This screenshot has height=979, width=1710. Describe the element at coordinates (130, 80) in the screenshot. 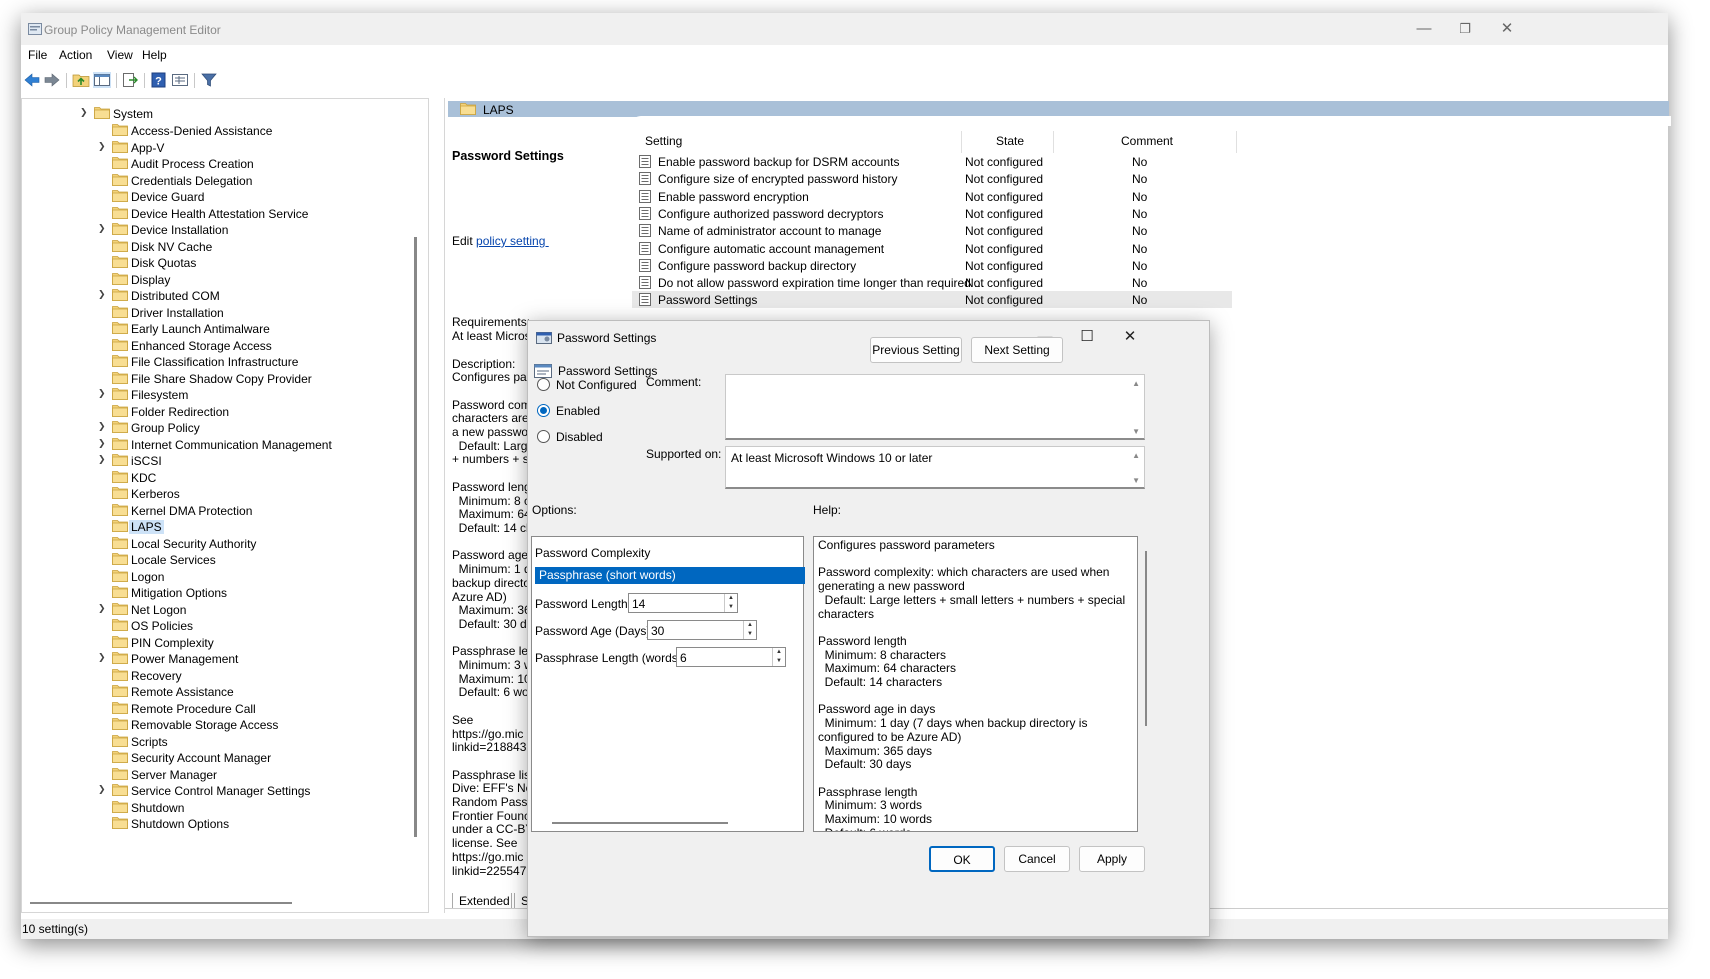

I see `export-list-icon` at that location.